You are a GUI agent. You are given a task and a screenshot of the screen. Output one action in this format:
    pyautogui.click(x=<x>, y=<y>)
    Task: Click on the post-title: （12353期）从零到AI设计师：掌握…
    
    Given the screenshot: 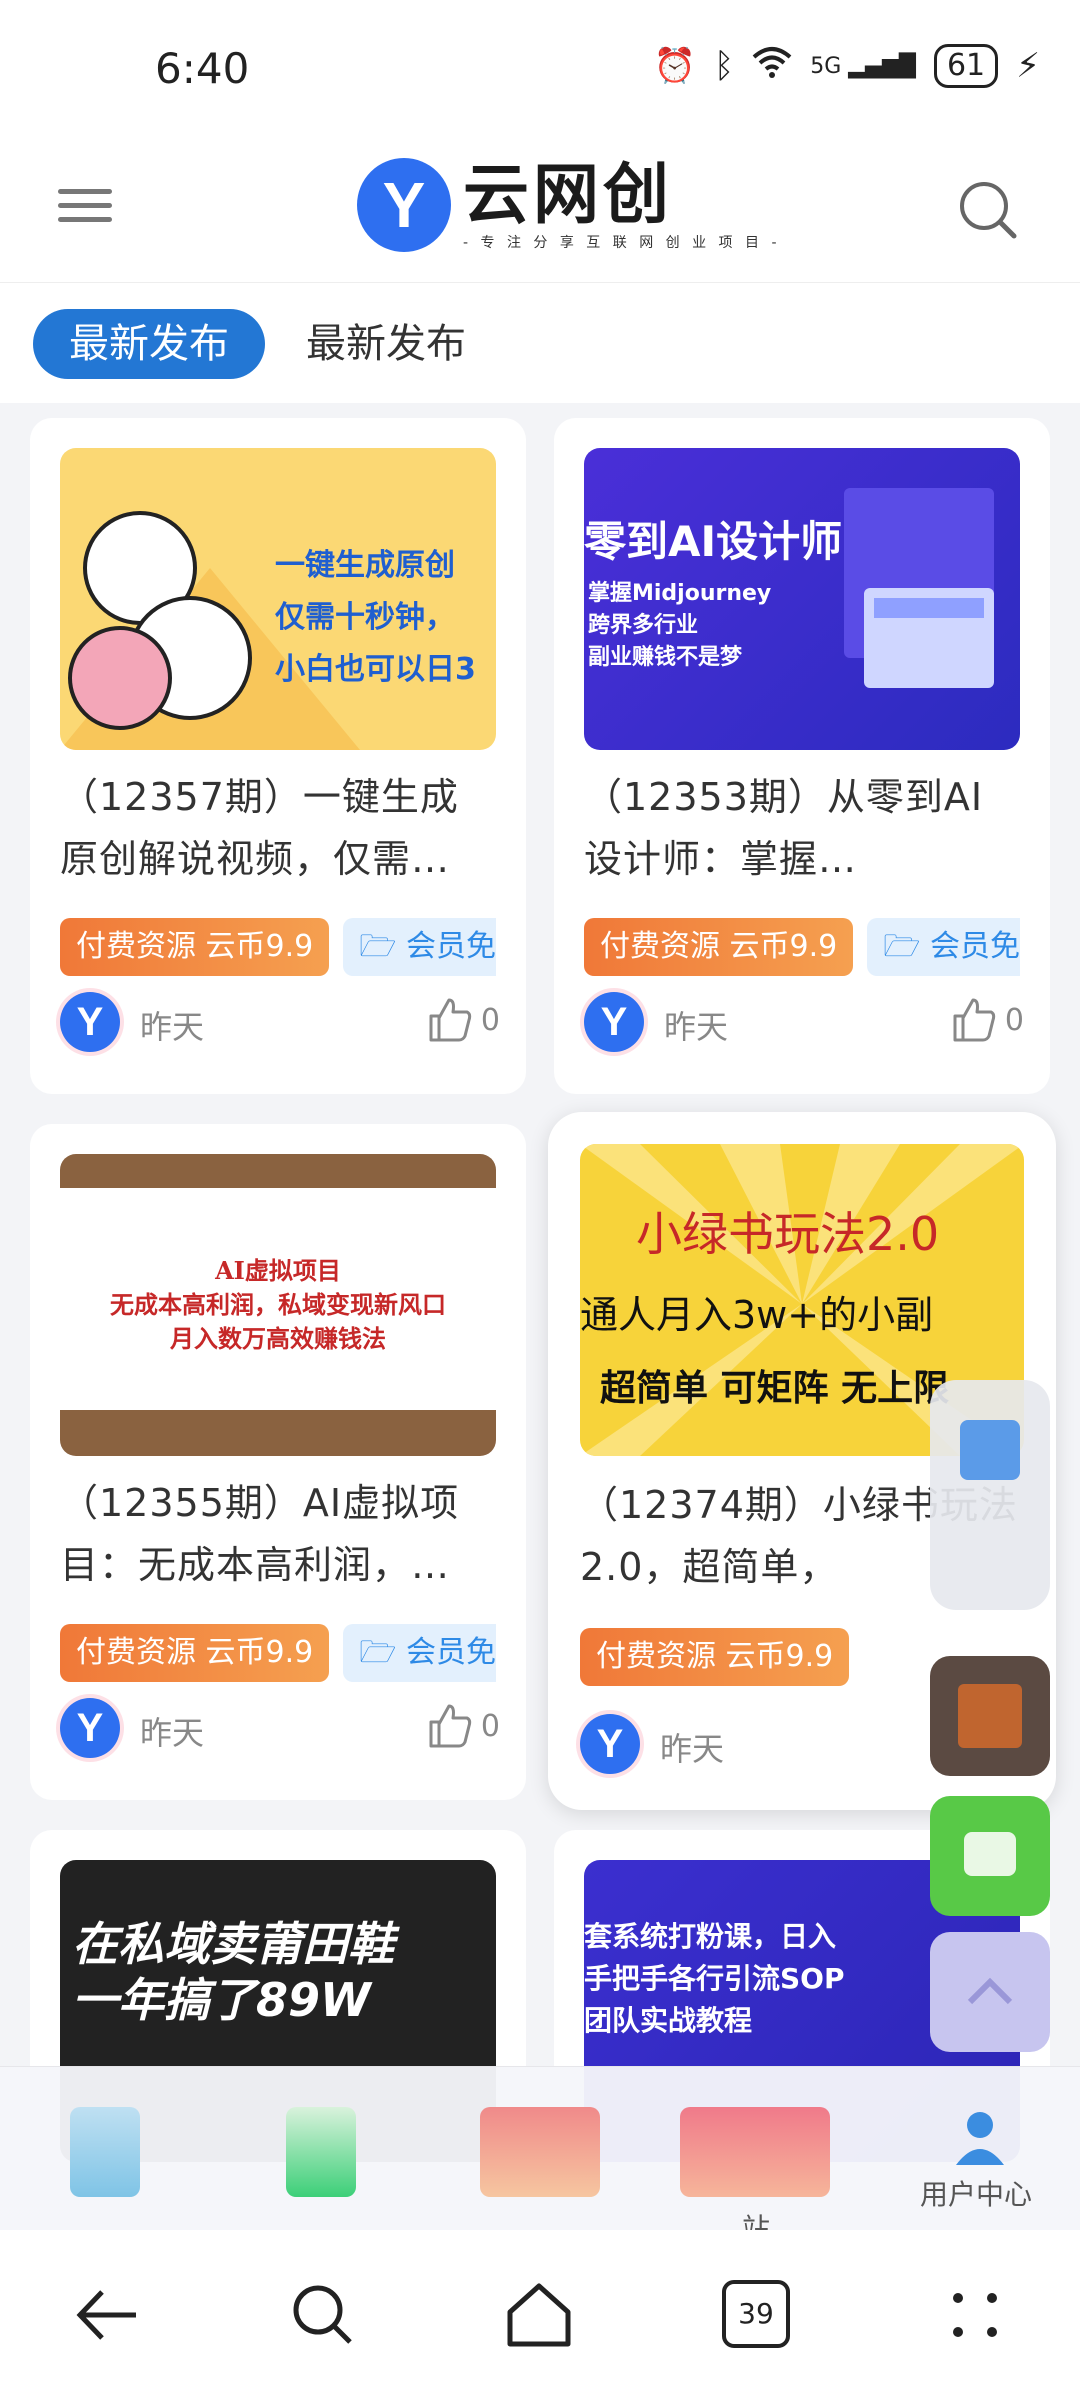 What is the action you would take?
    pyautogui.click(x=799, y=828)
    